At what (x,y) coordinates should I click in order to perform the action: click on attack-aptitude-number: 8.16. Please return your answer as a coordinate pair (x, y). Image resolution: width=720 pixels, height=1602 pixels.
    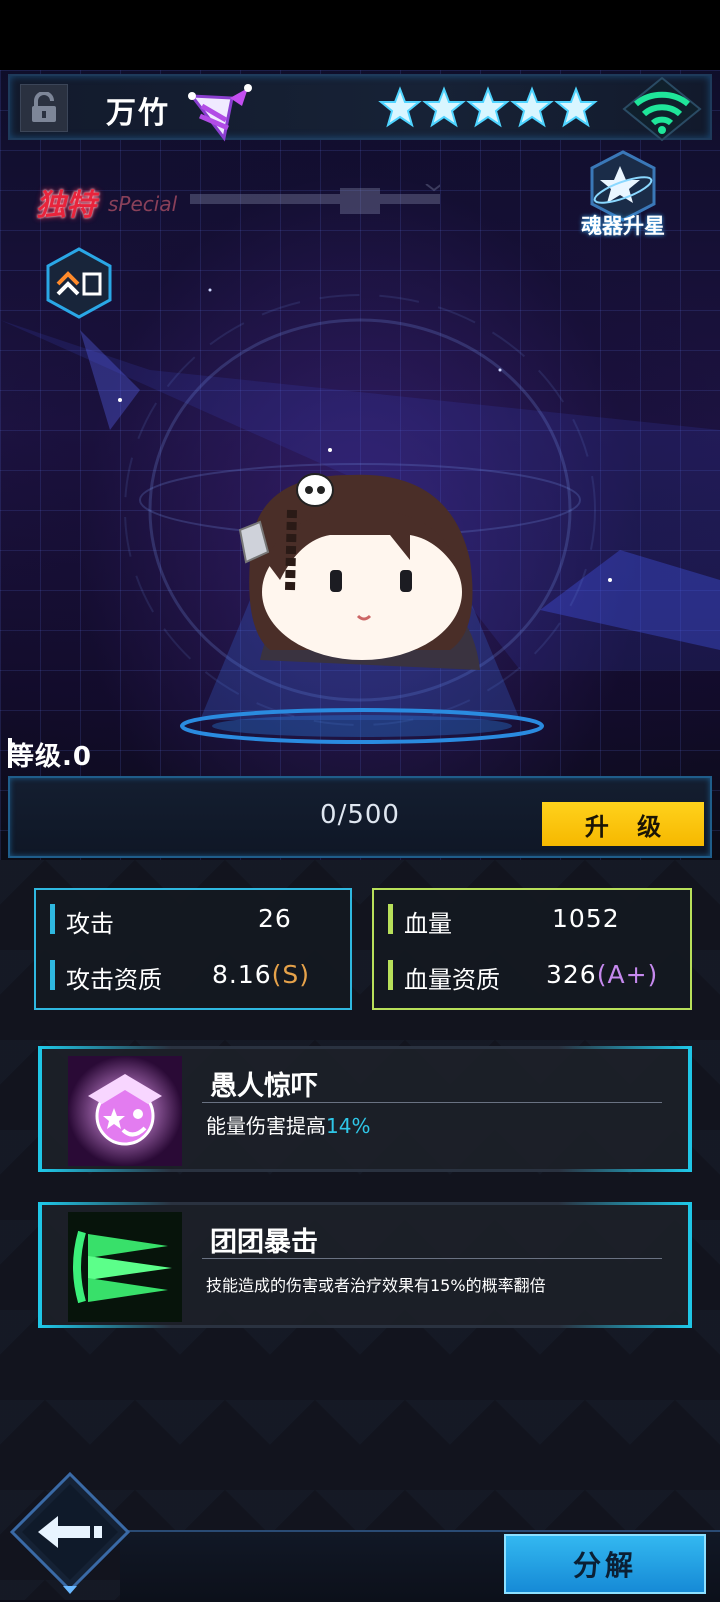
    Looking at the image, I should click on (242, 974).